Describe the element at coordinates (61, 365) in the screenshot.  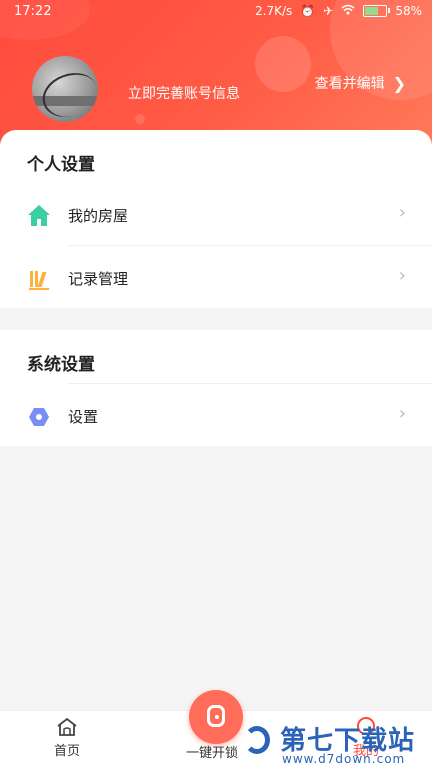
I see `section-title-system: 系统设置` at that location.